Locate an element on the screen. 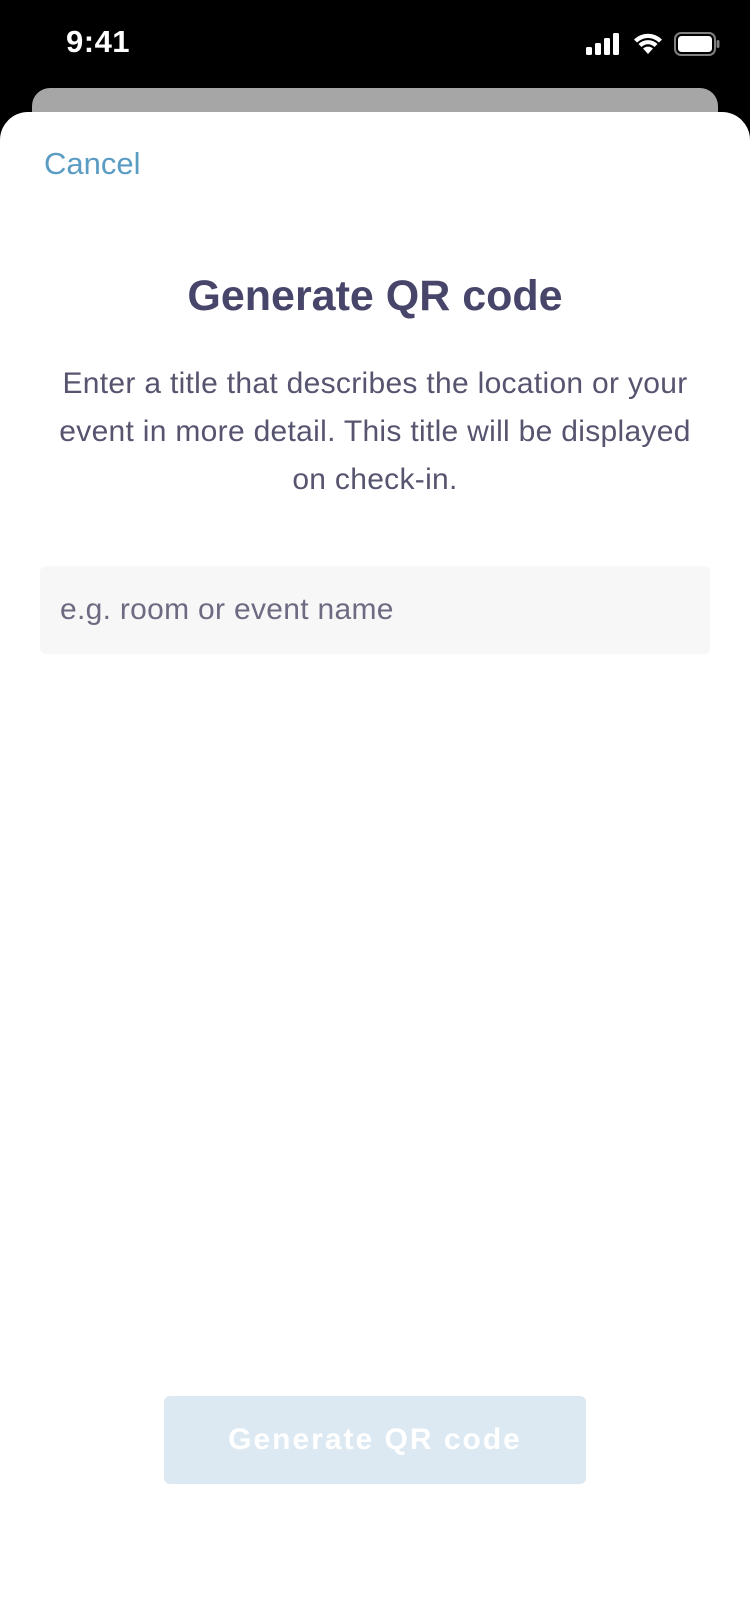  status-bar: 9:41 is located at coordinates (375, 46).